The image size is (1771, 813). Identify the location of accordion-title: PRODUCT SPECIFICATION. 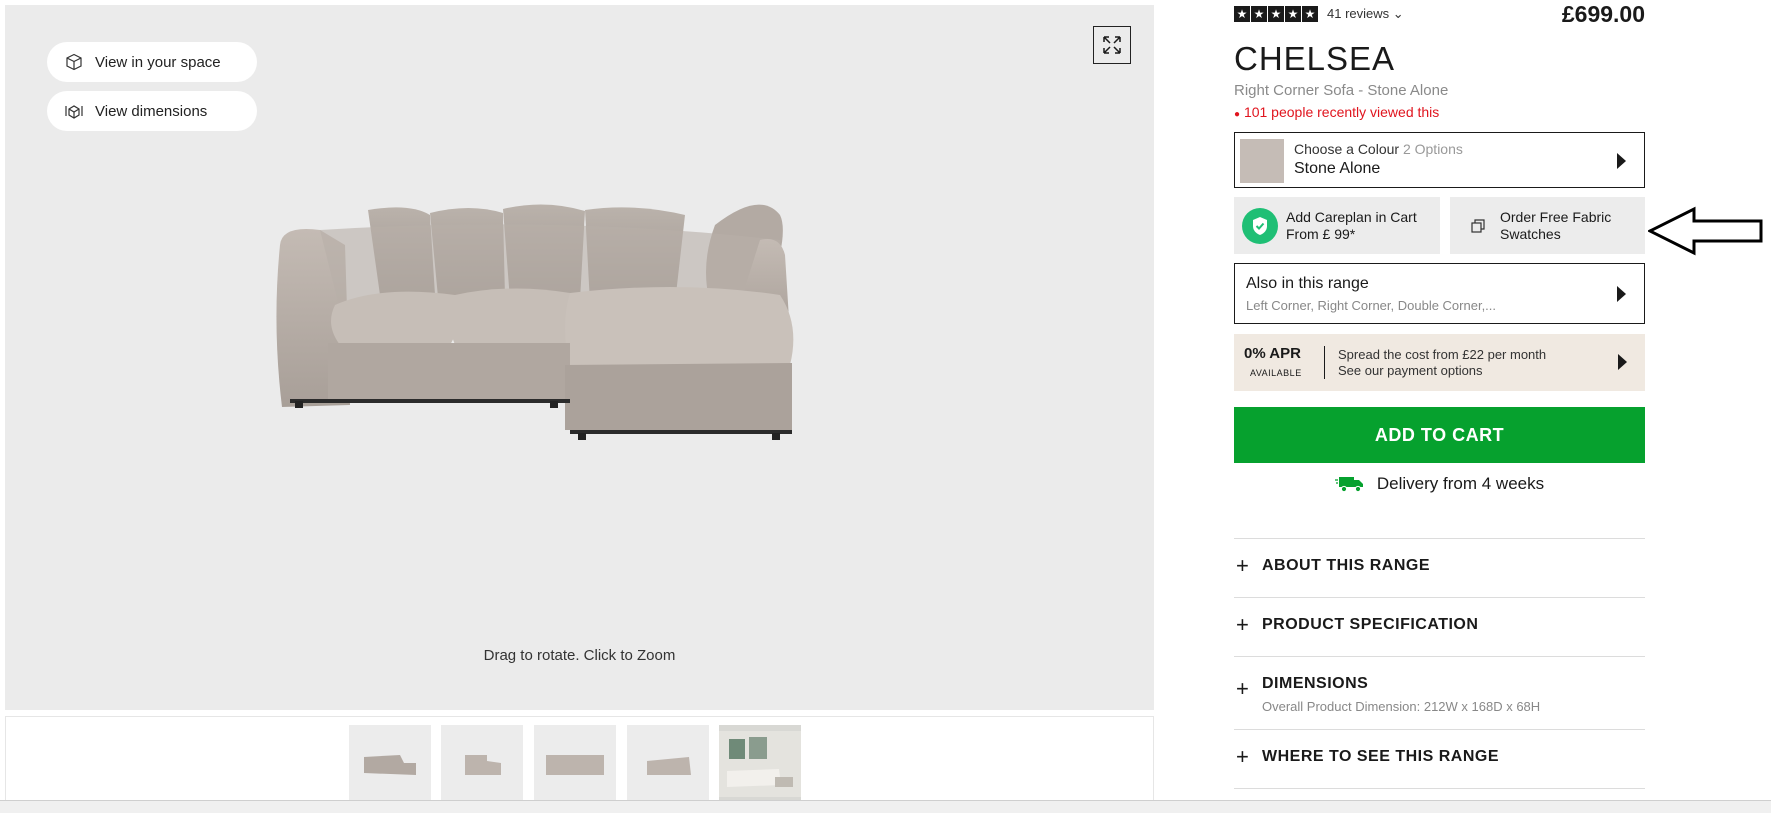
(1370, 624).